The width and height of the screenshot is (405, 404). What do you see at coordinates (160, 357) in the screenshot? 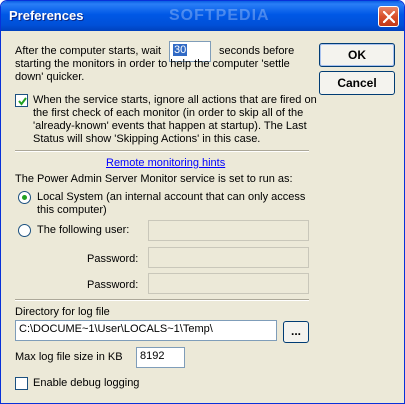
I see `max-log-size-input: 8192` at bounding box center [160, 357].